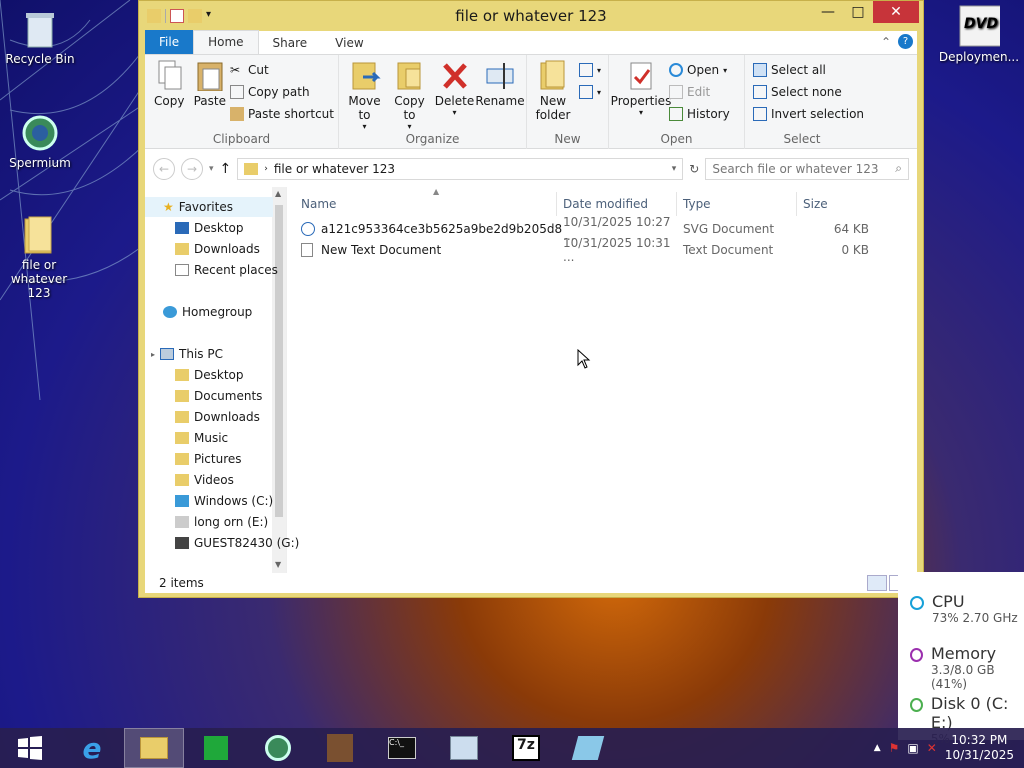 The height and width of the screenshot is (768, 1024). Describe the element at coordinates (526, 748) in the screenshot. I see `taskbar-7zip: 7z` at that location.